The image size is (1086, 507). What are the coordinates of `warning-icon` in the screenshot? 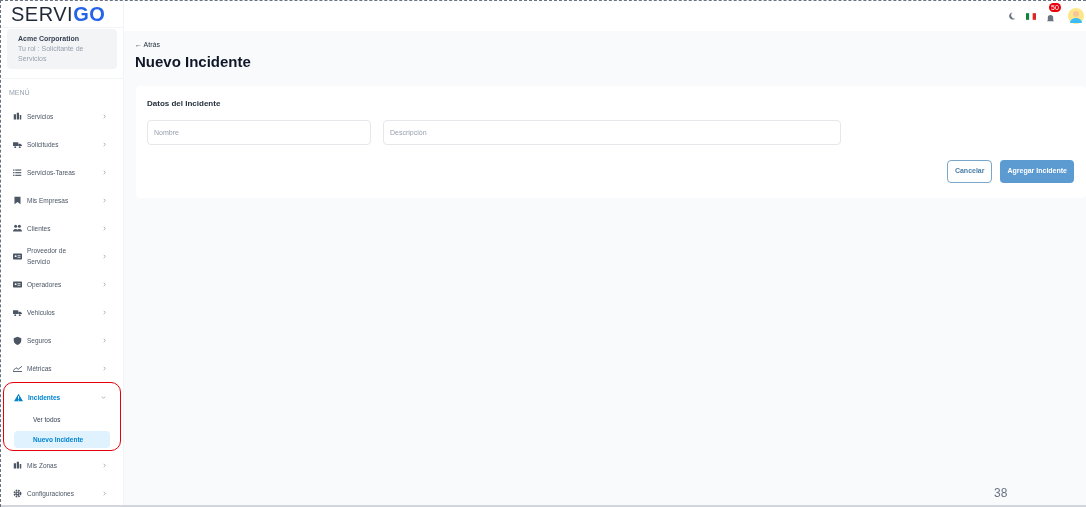 It's located at (18, 397).